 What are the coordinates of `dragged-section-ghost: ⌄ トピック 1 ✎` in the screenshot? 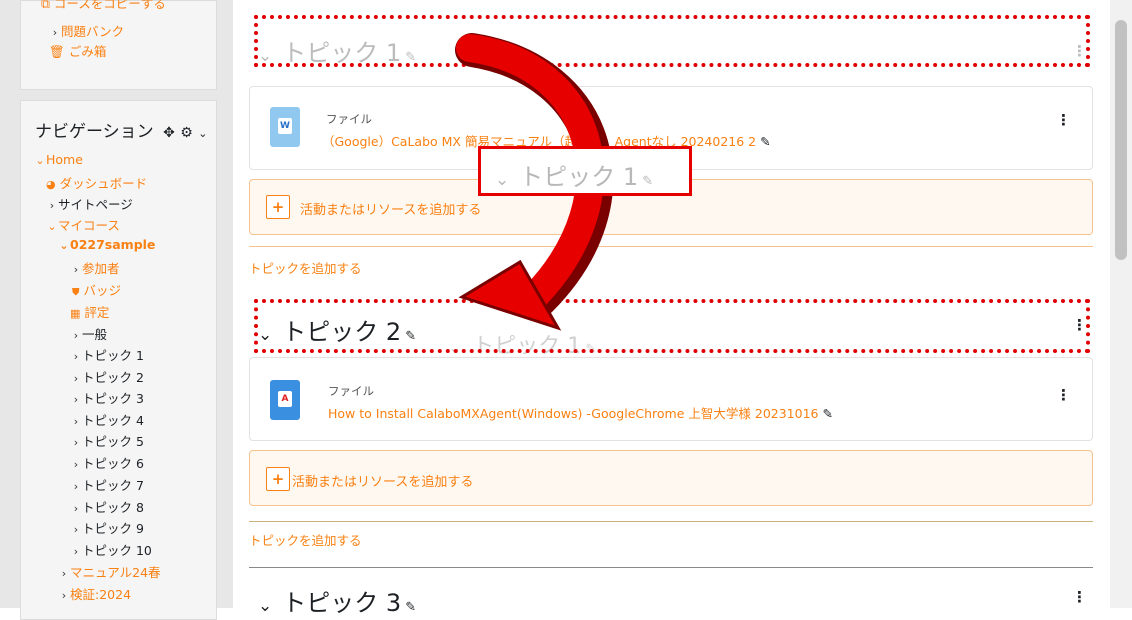 It's located at (585, 171).